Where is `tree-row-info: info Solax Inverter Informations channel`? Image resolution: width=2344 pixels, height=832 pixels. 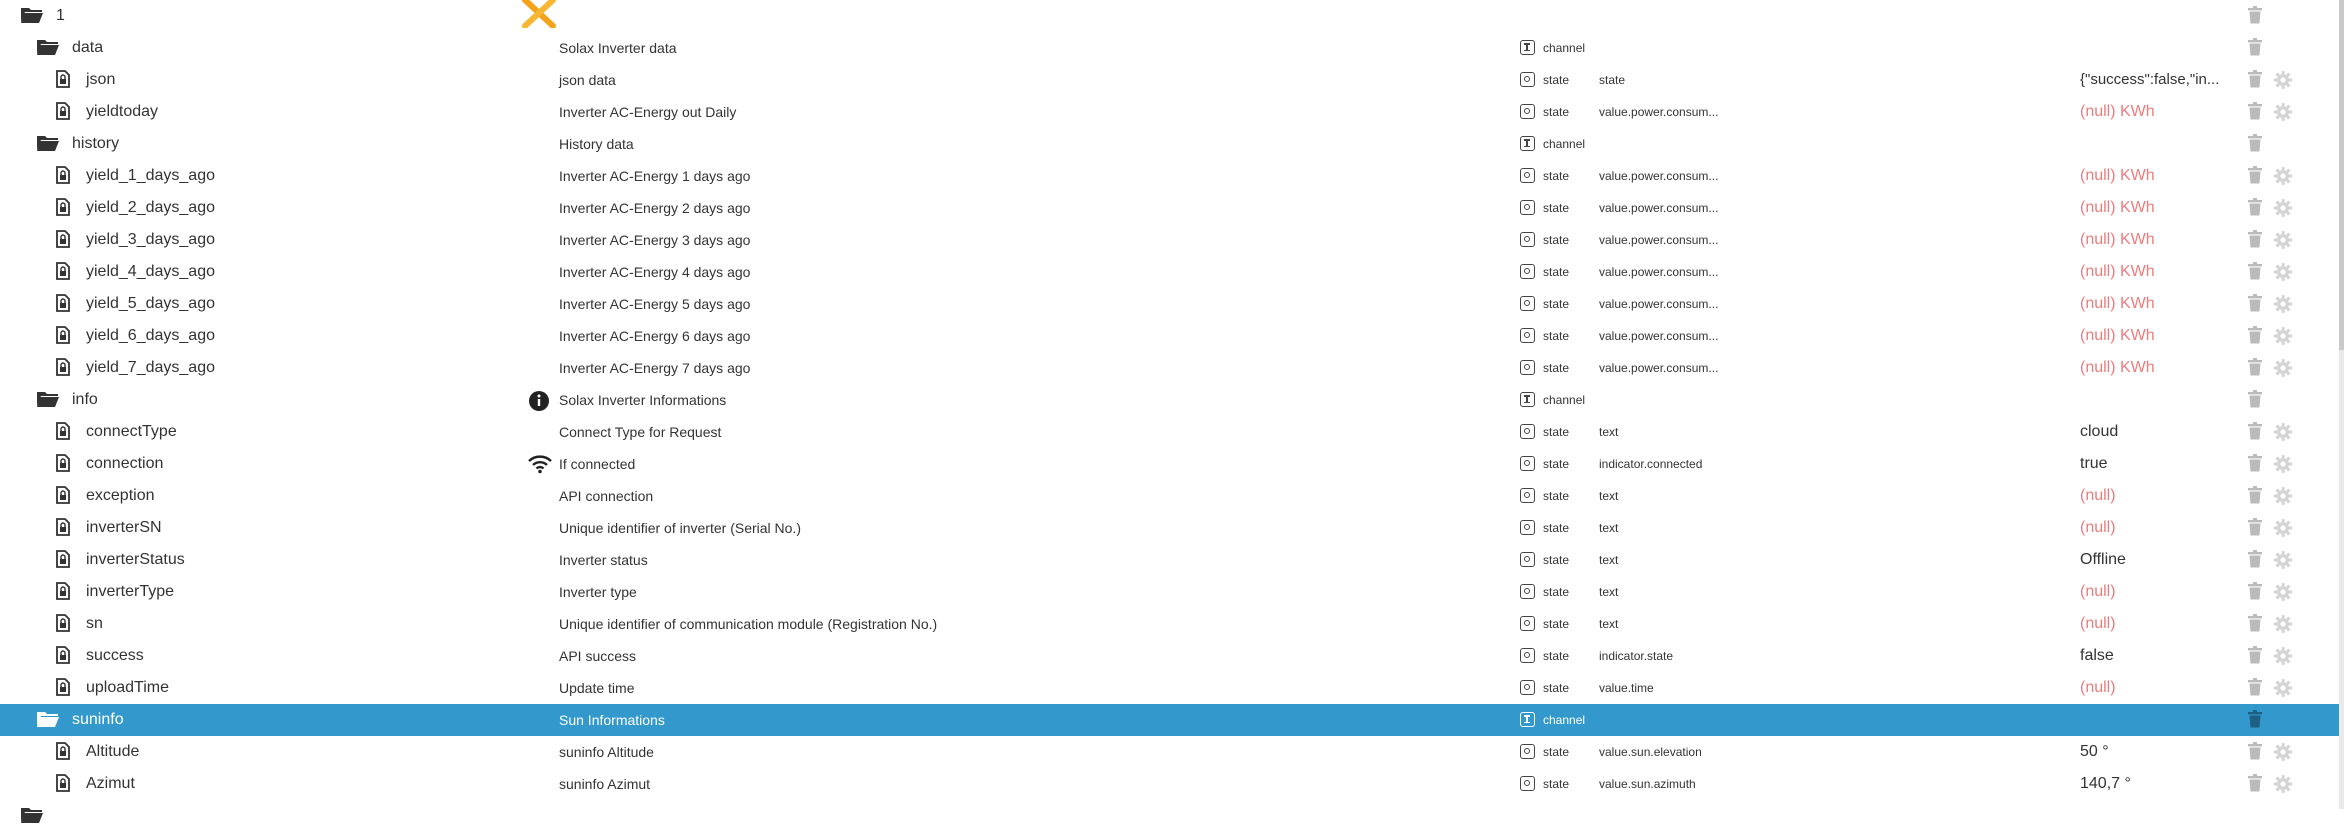 tree-row-info: info Solax Inverter Informations channel is located at coordinates (1170, 400).